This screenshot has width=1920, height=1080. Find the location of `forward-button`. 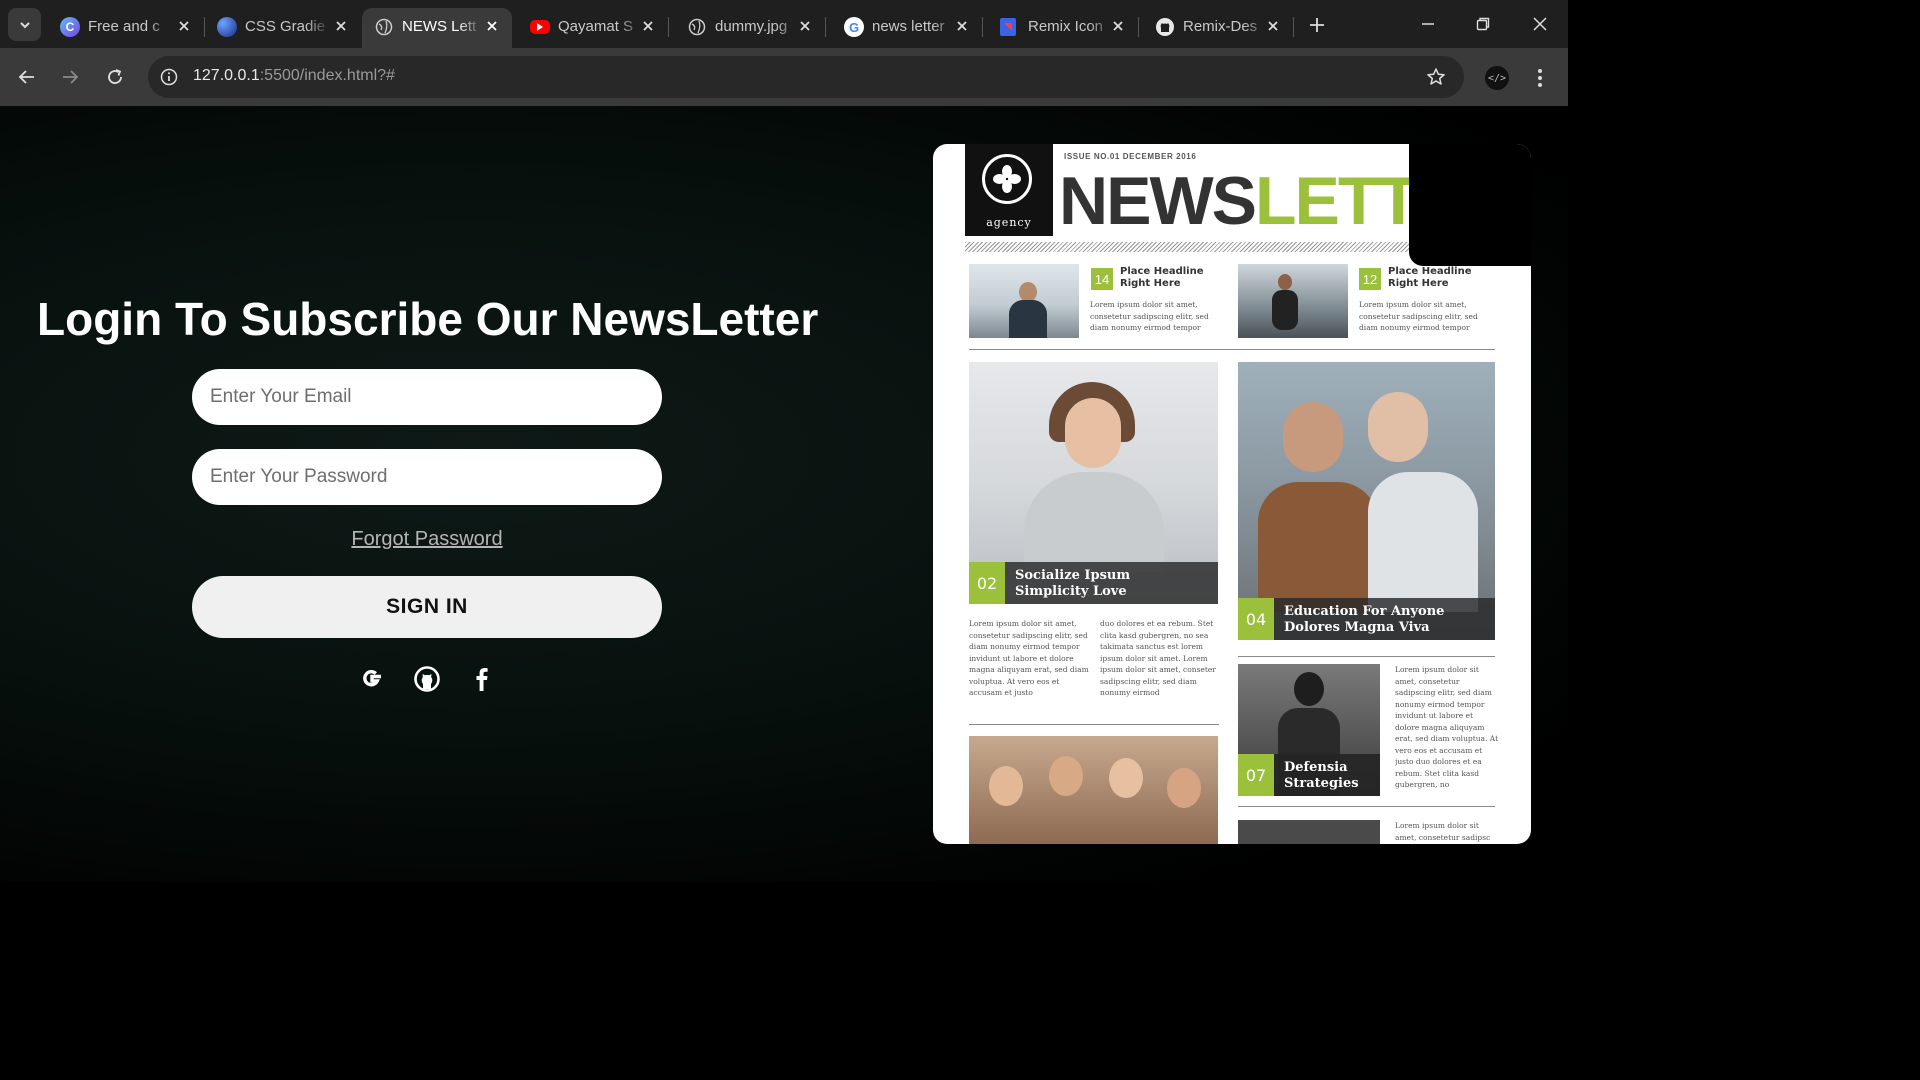

forward-button is located at coordinates (70, 77).